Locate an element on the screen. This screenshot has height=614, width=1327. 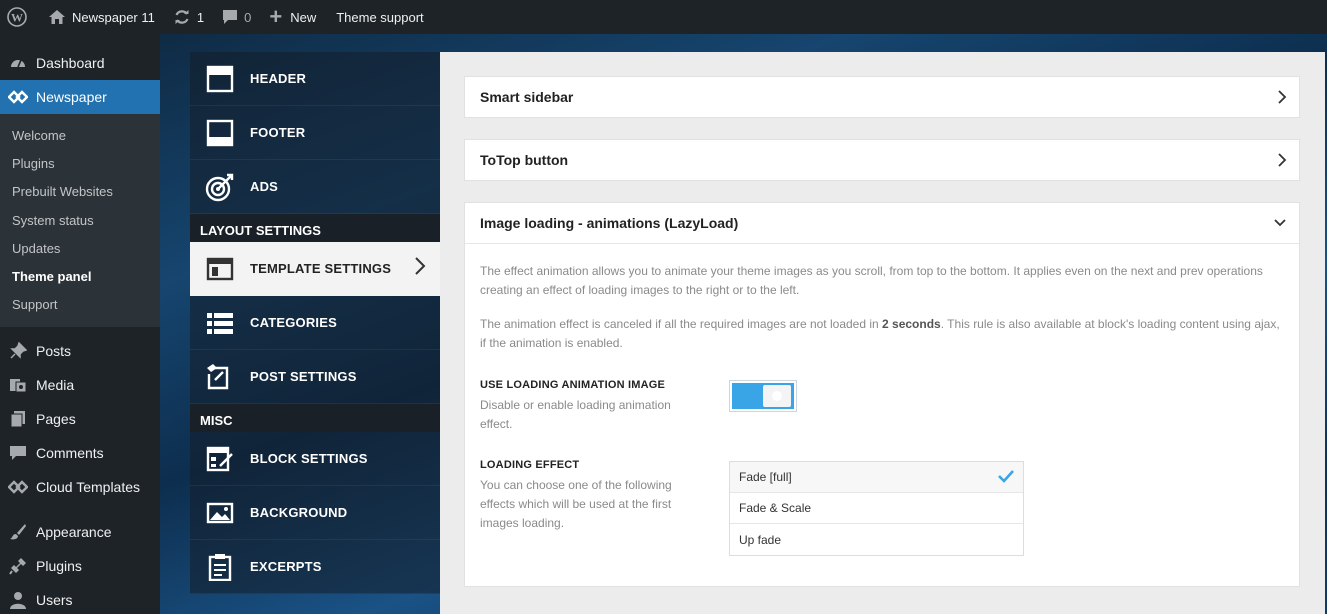
nav-block-settings: BLOCK SETTINGS is located at coordinates (315, 459).